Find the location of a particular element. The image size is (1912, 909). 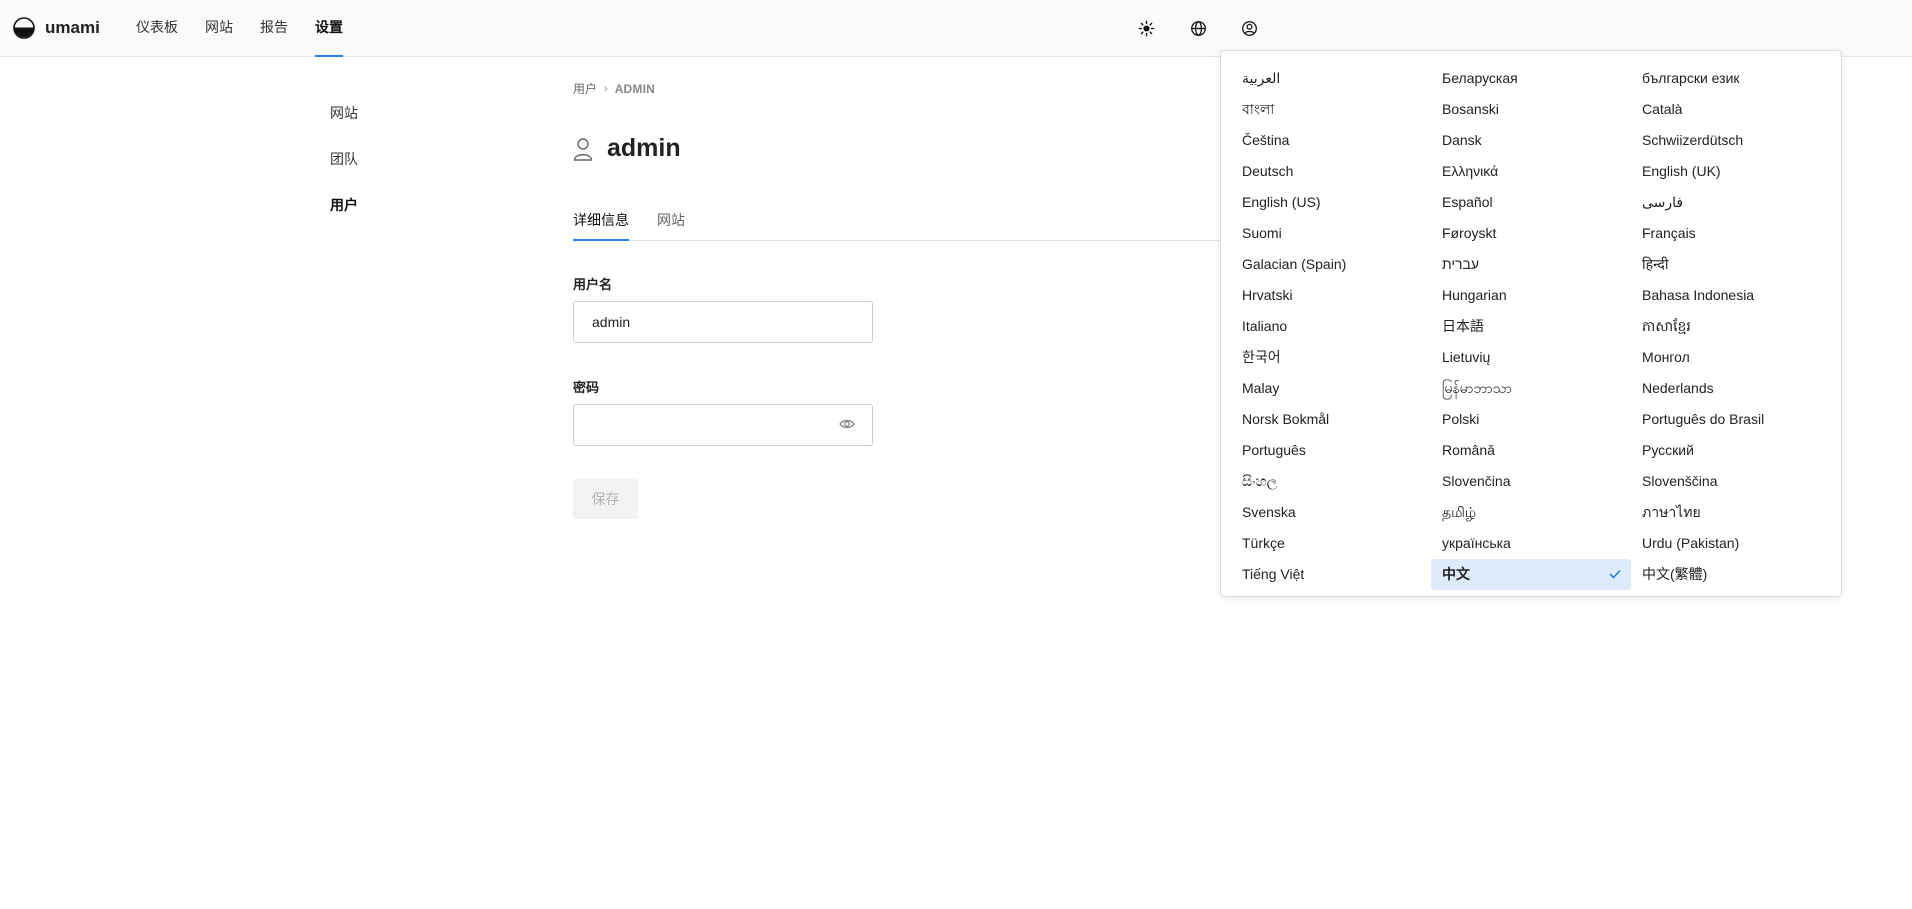

language-option: Lietuvių is located at coordinates (1531, 357).